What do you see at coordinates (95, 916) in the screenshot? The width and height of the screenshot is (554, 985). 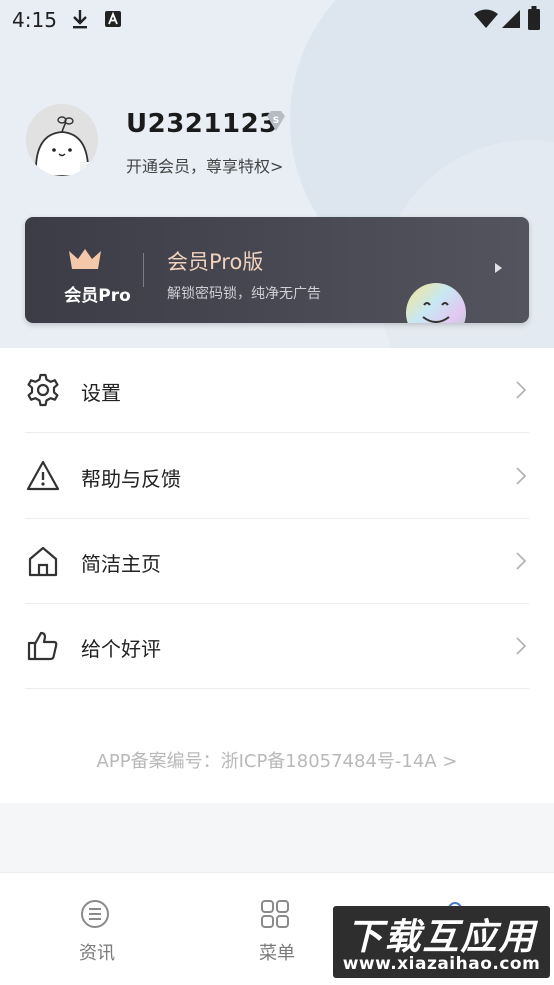 I see `news-icon` at bounding box center [95, 916].